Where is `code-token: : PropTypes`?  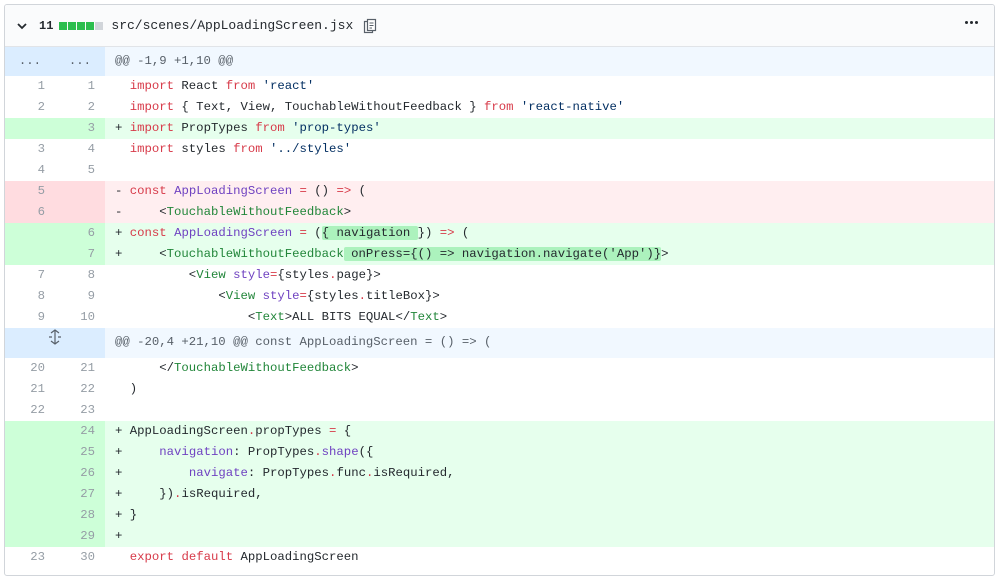 code-token: : PropTypes is located at coordinates (288, 472).